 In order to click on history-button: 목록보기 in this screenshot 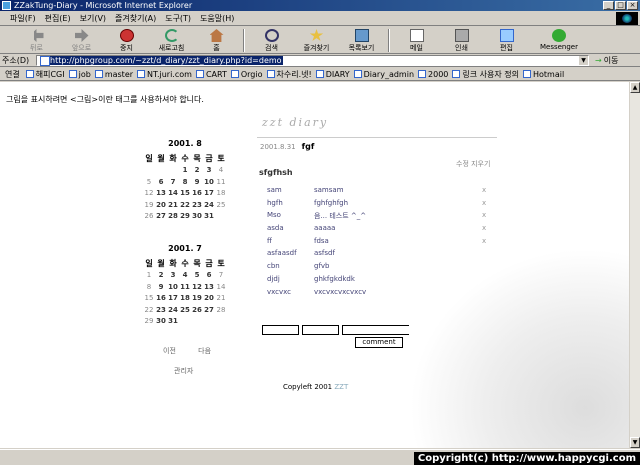, I will do `click(361, 40)`.